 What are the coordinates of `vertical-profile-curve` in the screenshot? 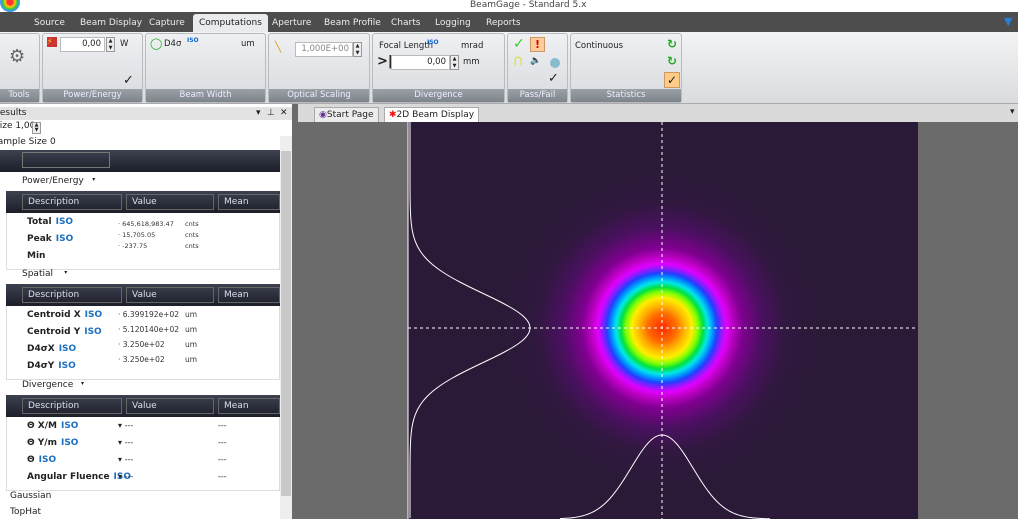 It's located at (470, 320).